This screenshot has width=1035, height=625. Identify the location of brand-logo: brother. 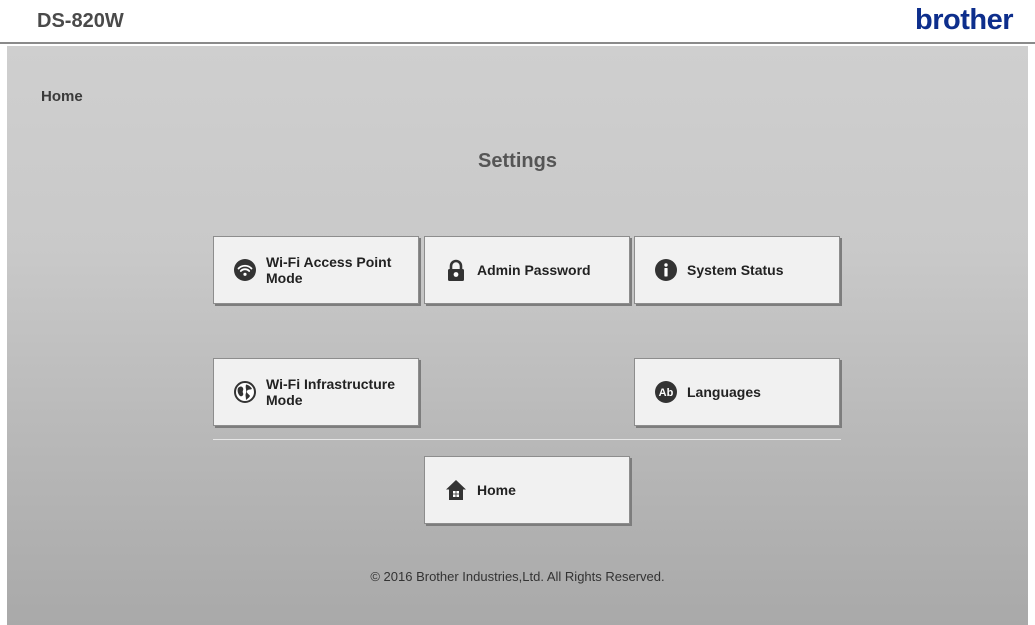
(964, 20).